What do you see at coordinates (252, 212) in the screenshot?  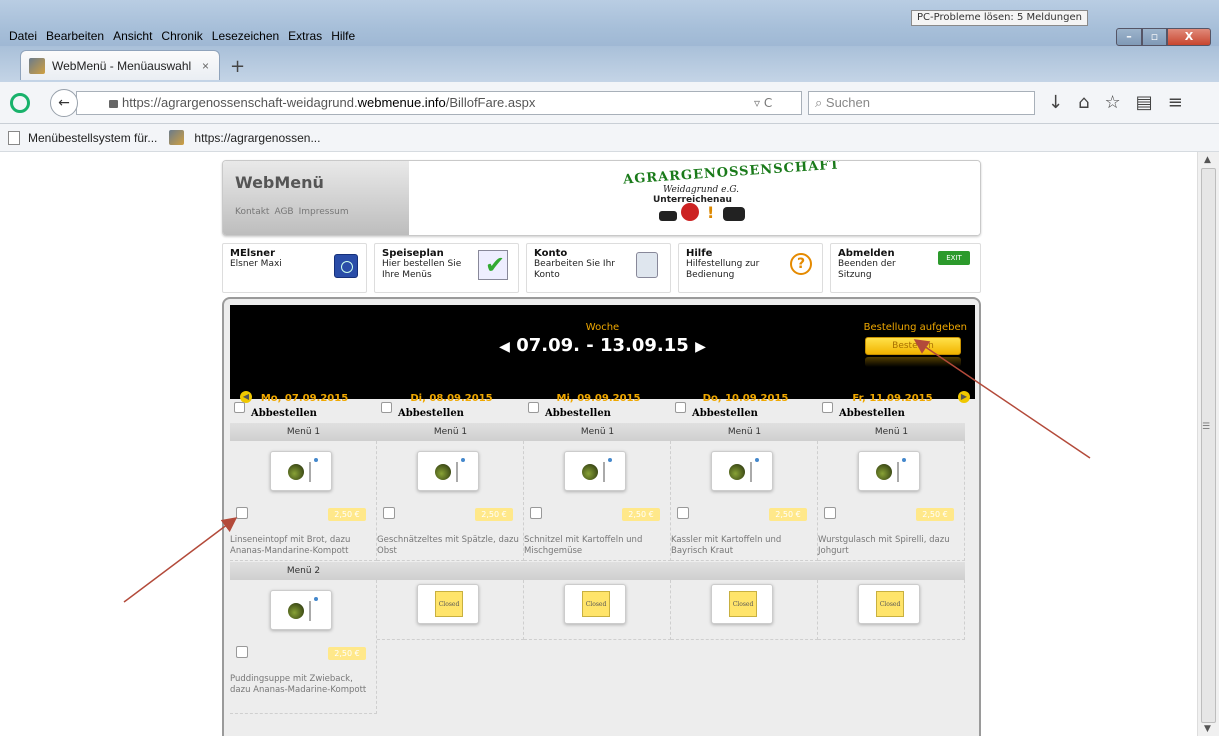 I see `link-kontakt: Kontakt` at bounding box center [252, 212].